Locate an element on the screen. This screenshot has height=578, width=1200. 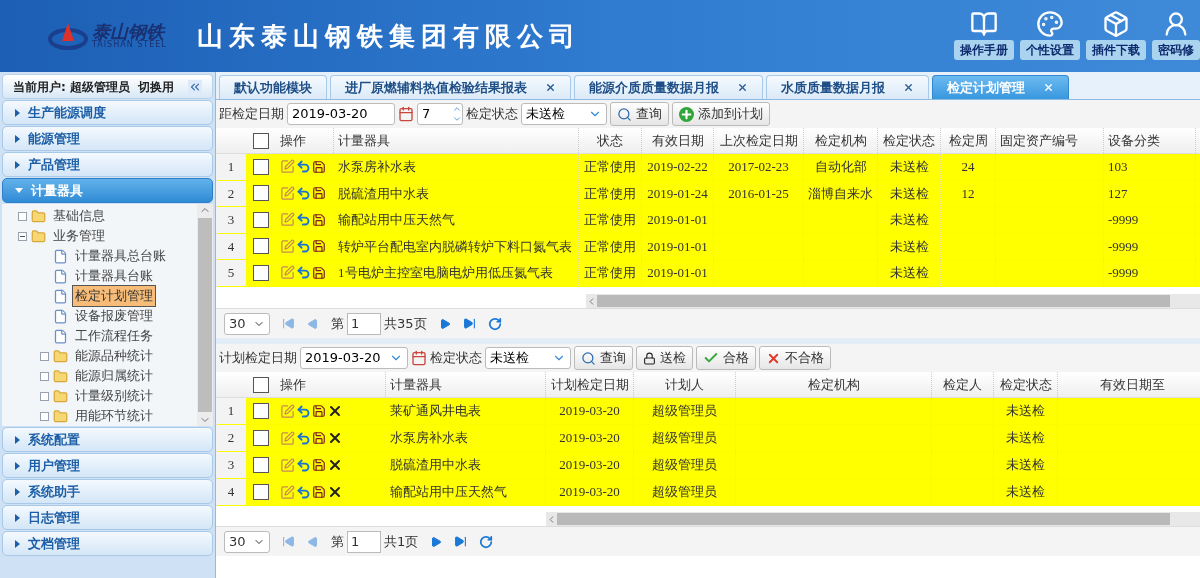
tree-item: 计量器具台账 is located at coordinates (114, 276).